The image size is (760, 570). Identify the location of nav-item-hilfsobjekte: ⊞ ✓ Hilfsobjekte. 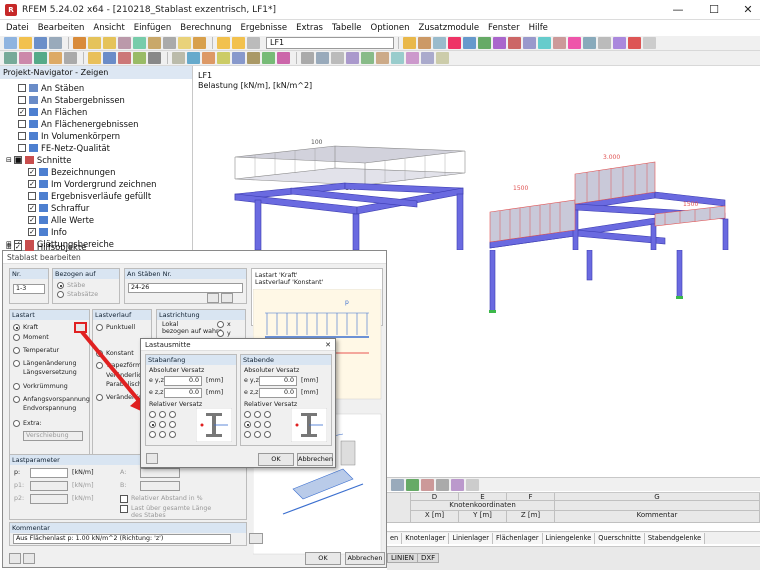
(46, 246).